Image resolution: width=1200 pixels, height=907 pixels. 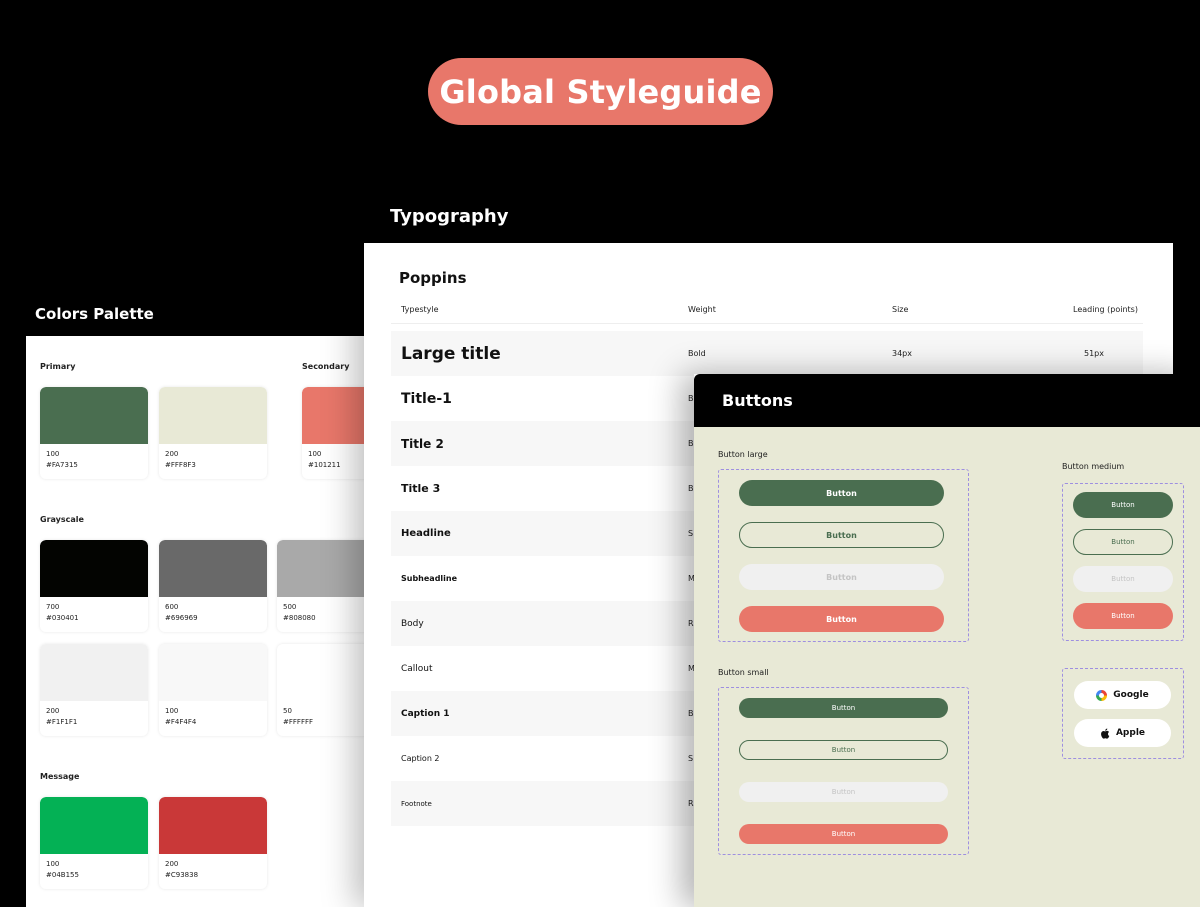 I want to click on swatch-hex: #F1F1F1, so click(x=62, y=722).